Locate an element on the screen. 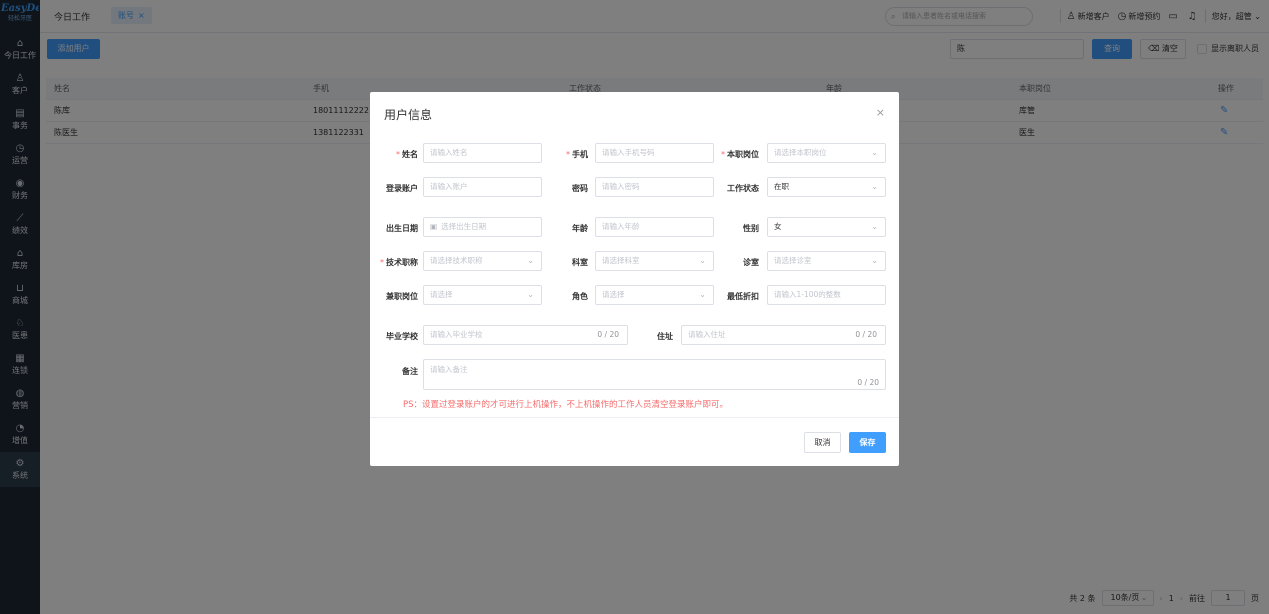 The width and height of the screenshot is (1269, 614). dialog-title: 用户信息 is located at coordinates (408, 115).